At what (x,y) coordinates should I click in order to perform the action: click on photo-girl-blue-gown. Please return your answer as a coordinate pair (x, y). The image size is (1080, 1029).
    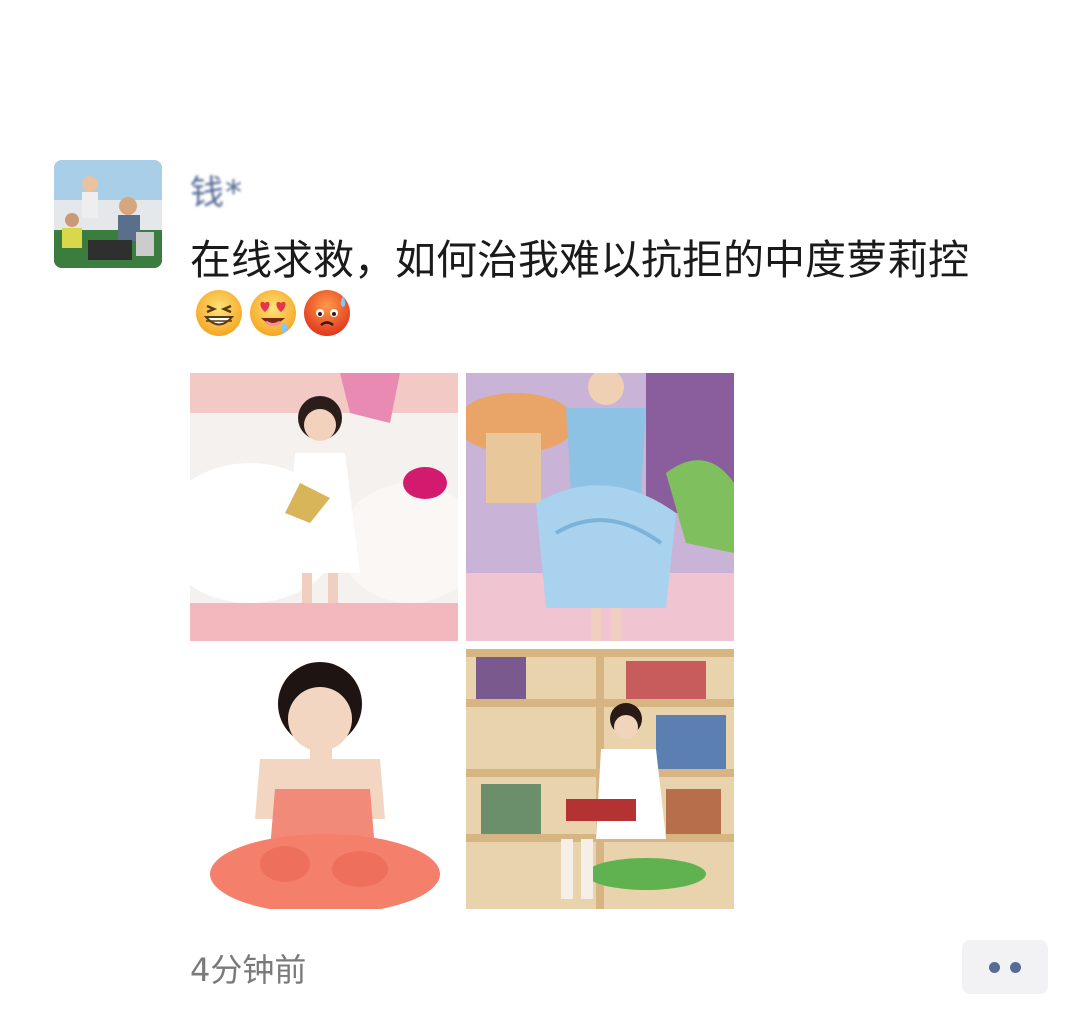
    Looking at the image, I should click on (600, 507).